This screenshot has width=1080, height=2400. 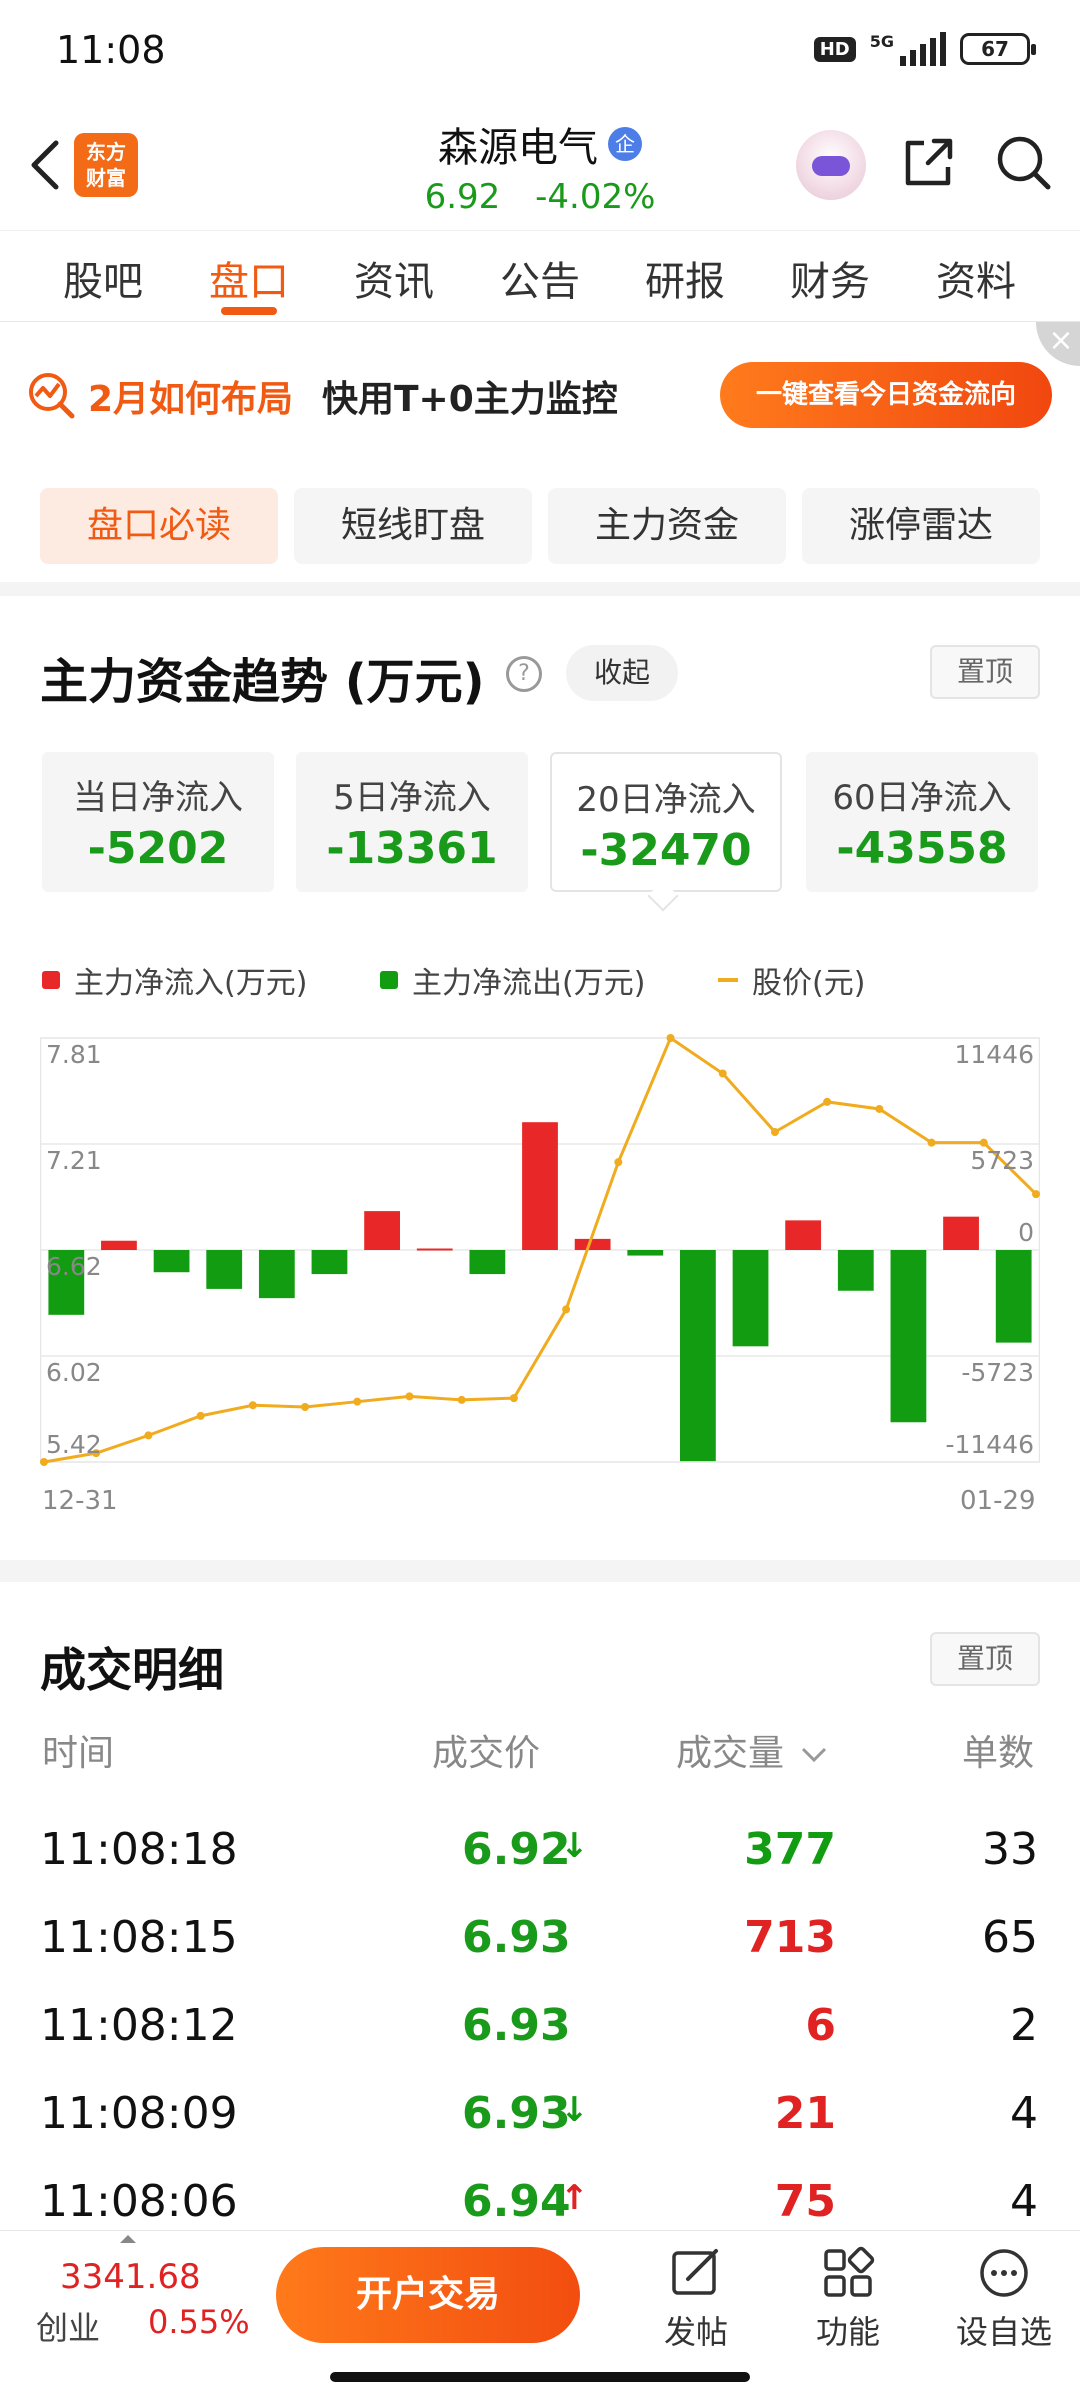 What do you see at coordinates (848, 2299) in the screenshot?
I see `functions-button: 功能` at bounding box center [848, 2299].